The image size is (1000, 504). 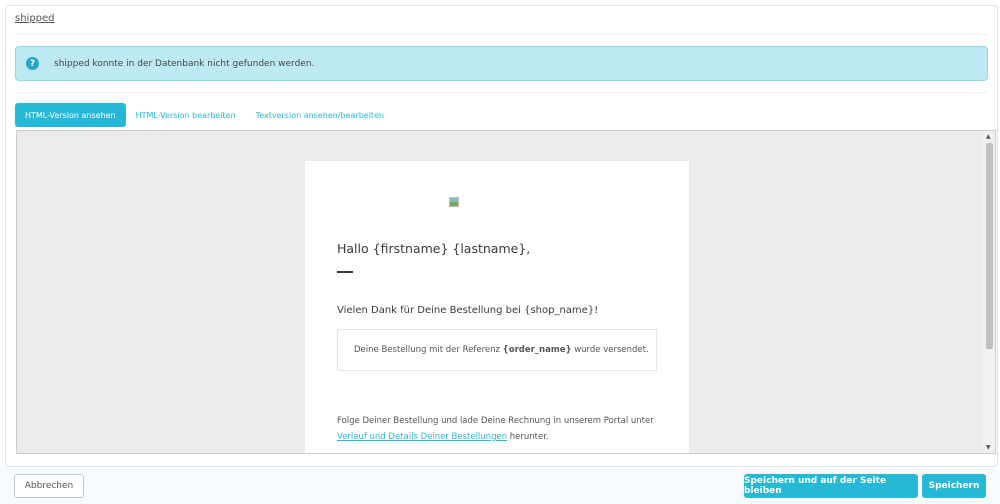 I want to click on cancel-button: Abbrechen, so click(x=49, y=486).